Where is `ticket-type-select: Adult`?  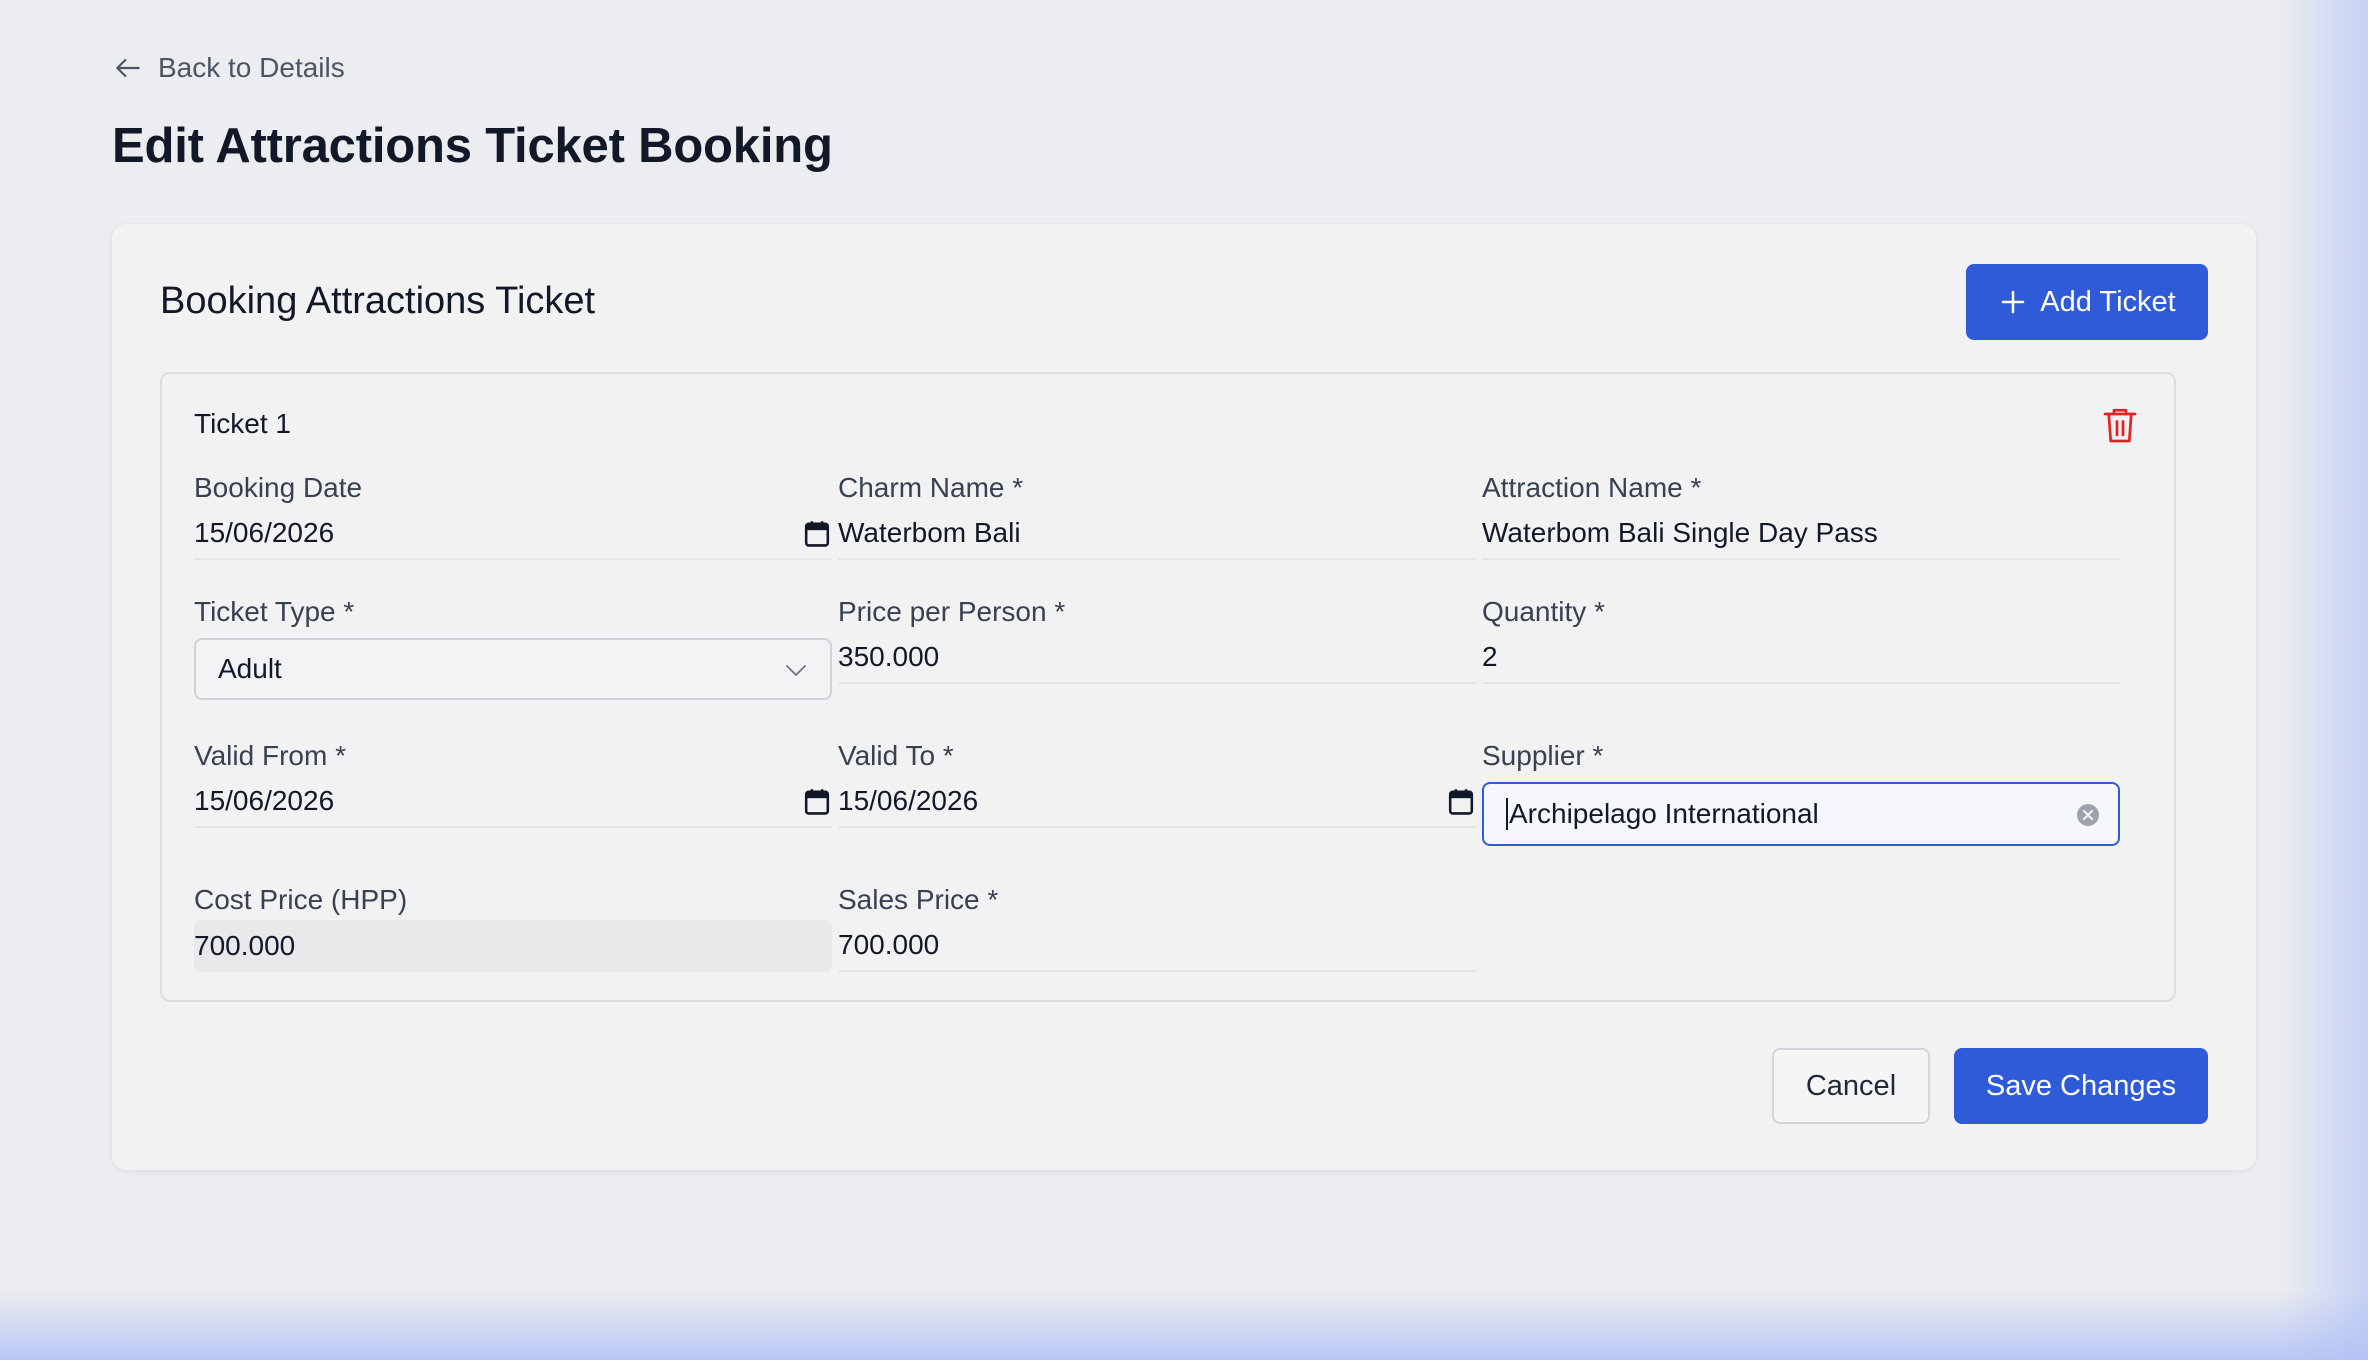 ticket-type-select: Adult is located at coordinates (513, 669).